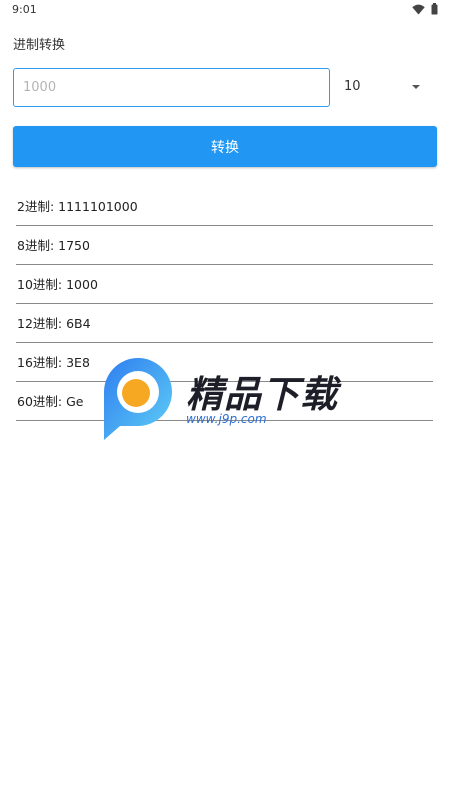 Image resolution: width=450 pixels, height=800 pixels. I want to click on base-select: 10, so click(386, 87).